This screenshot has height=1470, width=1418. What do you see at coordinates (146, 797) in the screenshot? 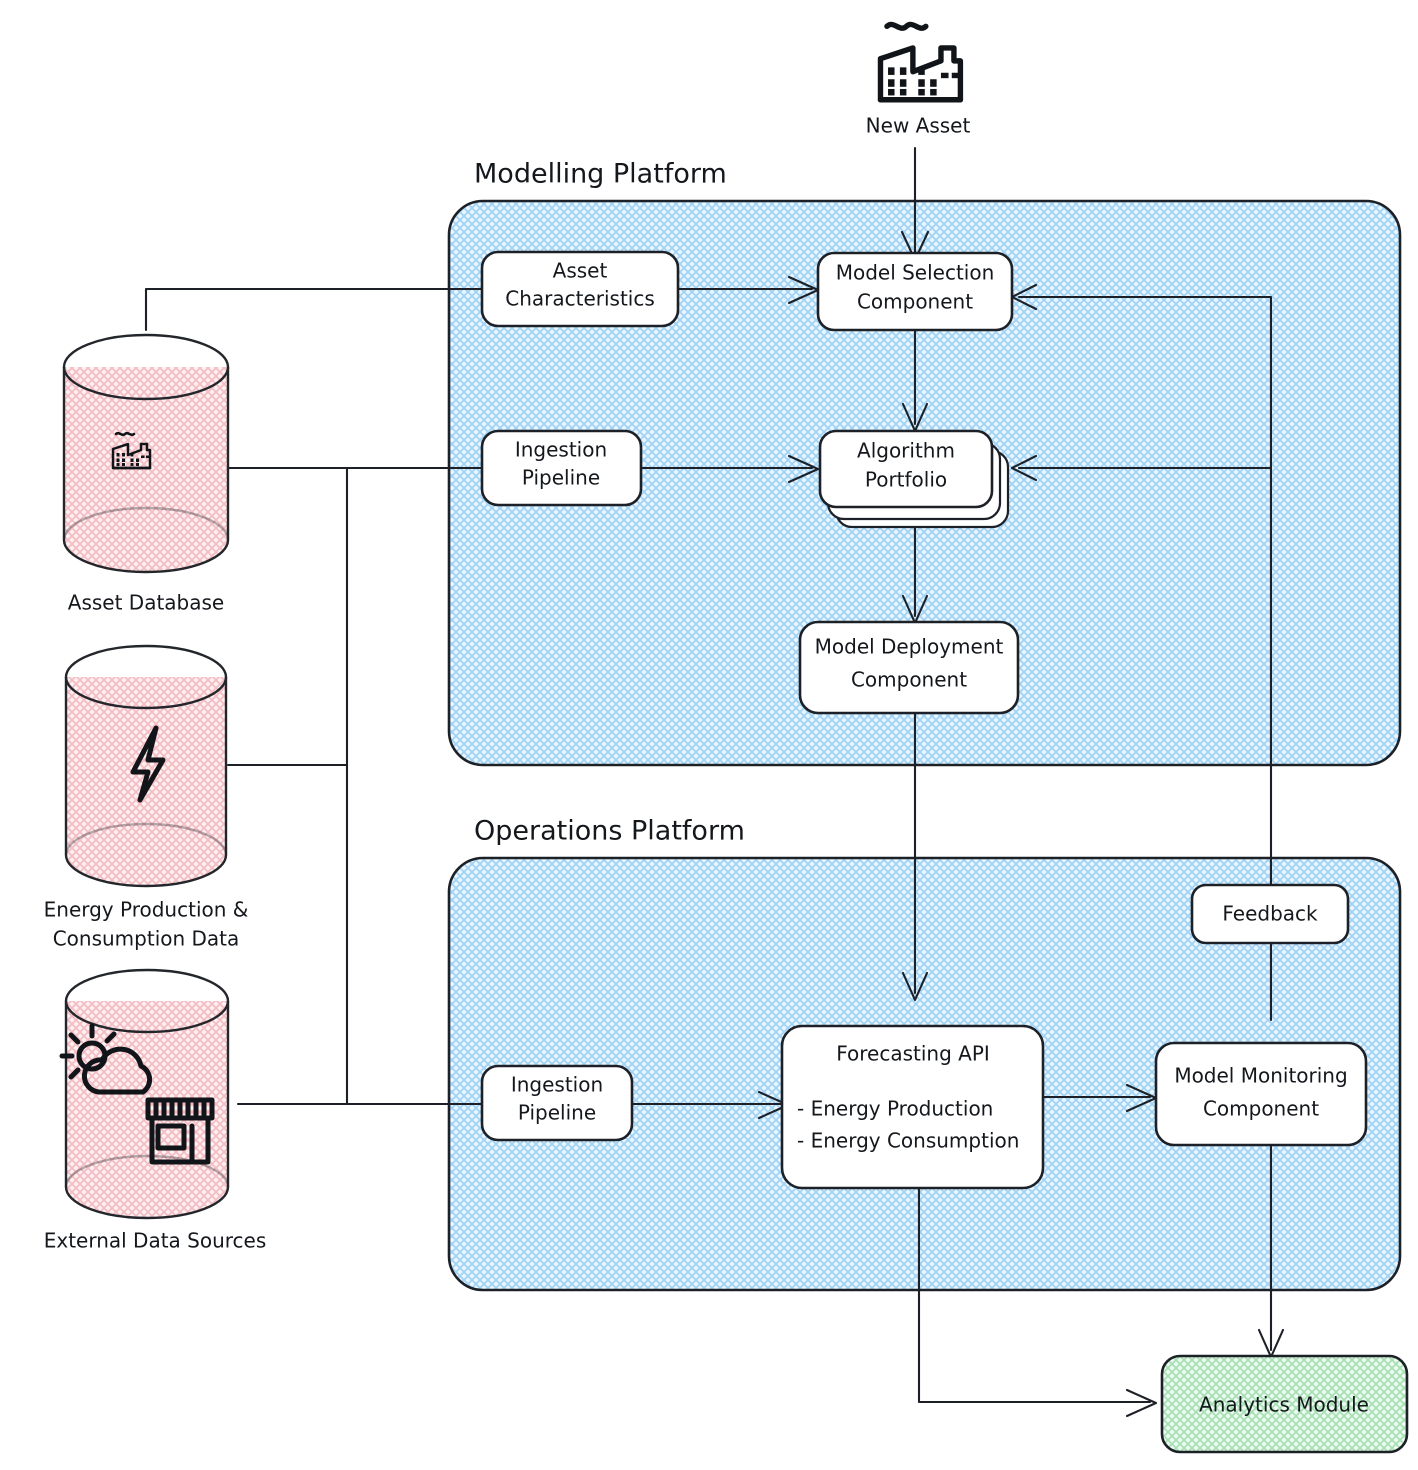
I see `energy-database: Energy Production & Consumption Data` at bounding box center [146, 797].